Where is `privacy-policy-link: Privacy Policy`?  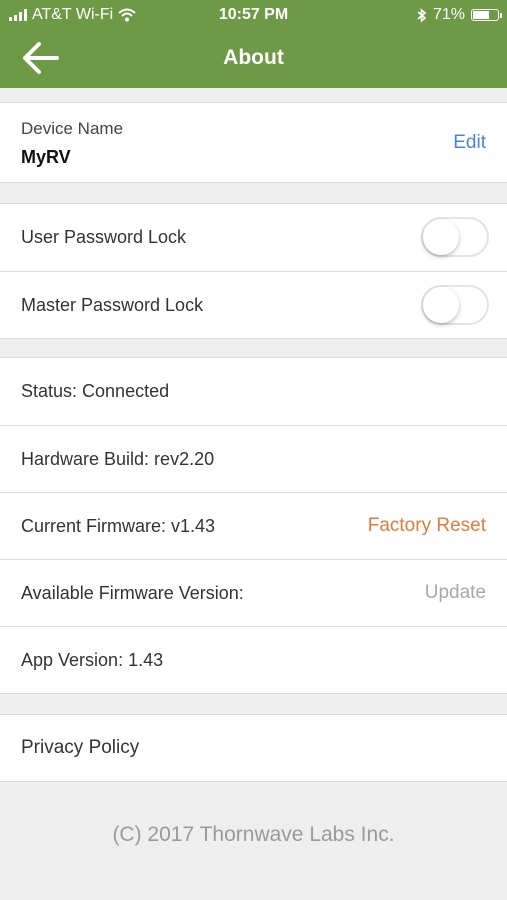 privacy-policy-link: Privacy Policy is located at coordinates (80, 748).